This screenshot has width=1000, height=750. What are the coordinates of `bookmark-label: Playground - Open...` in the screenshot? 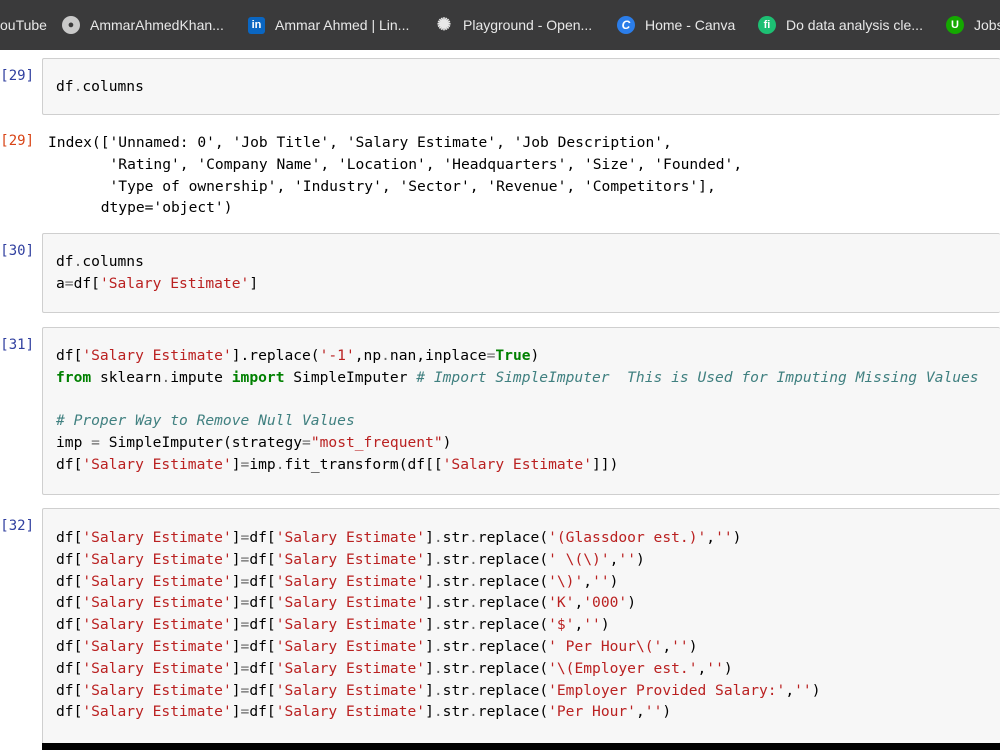 It's located at (528, 25).